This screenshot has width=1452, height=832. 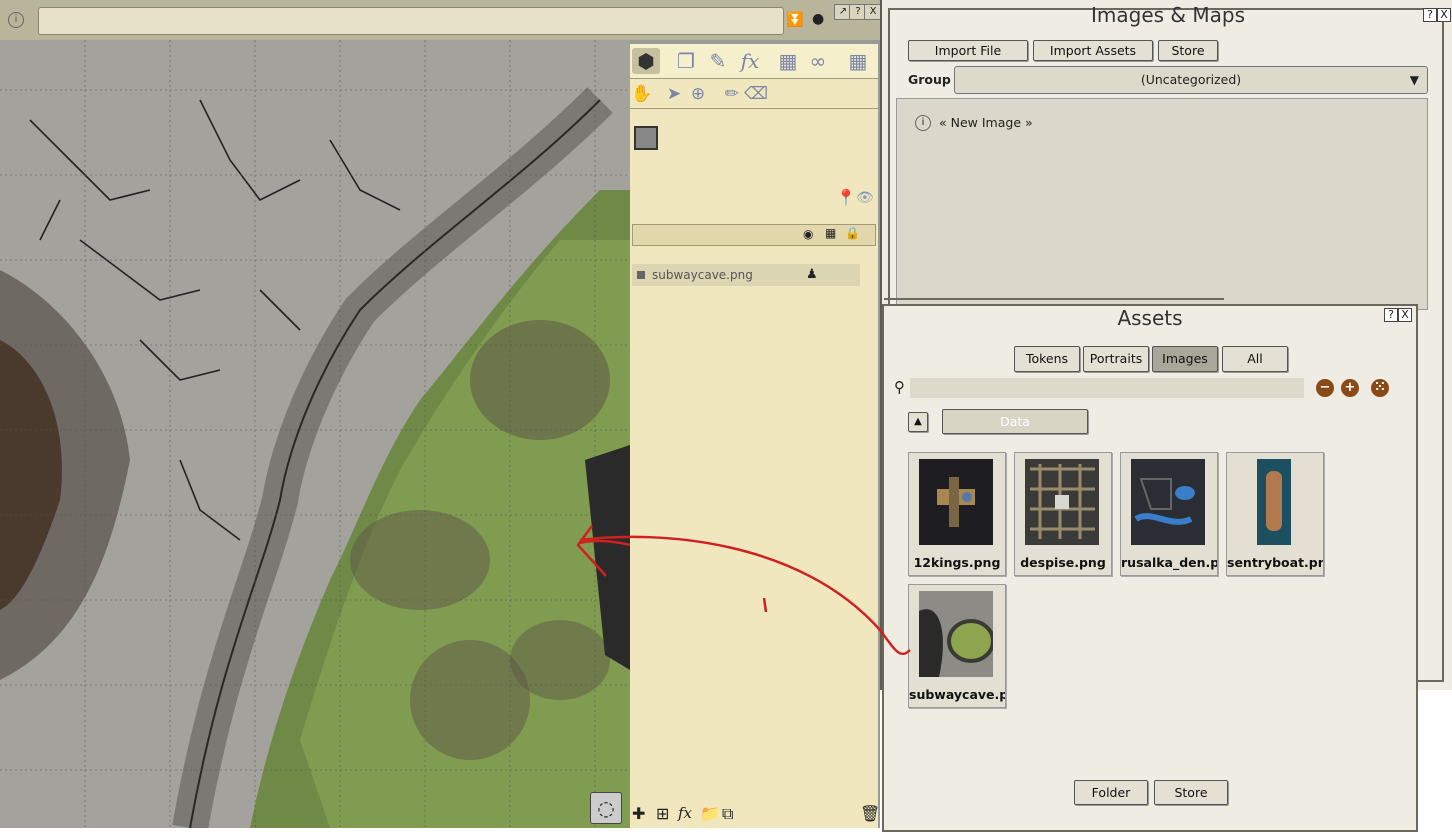 I want to click on tab-fx-icon: fx, so click(x=750, y=61).